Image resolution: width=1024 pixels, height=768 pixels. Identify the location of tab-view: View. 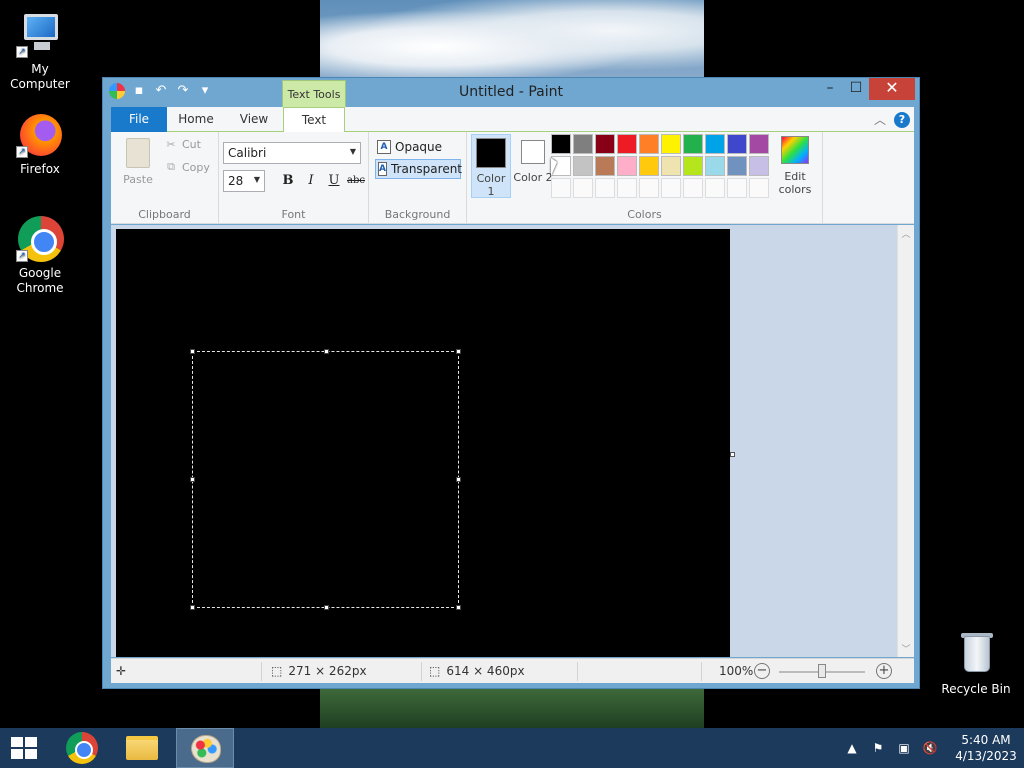
(254, 119).